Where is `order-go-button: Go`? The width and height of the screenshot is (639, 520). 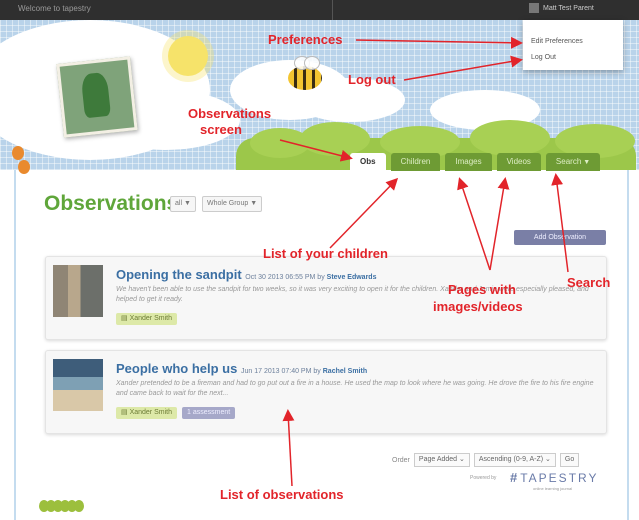 order-go-button: Go is located at coordinates (569, 460).